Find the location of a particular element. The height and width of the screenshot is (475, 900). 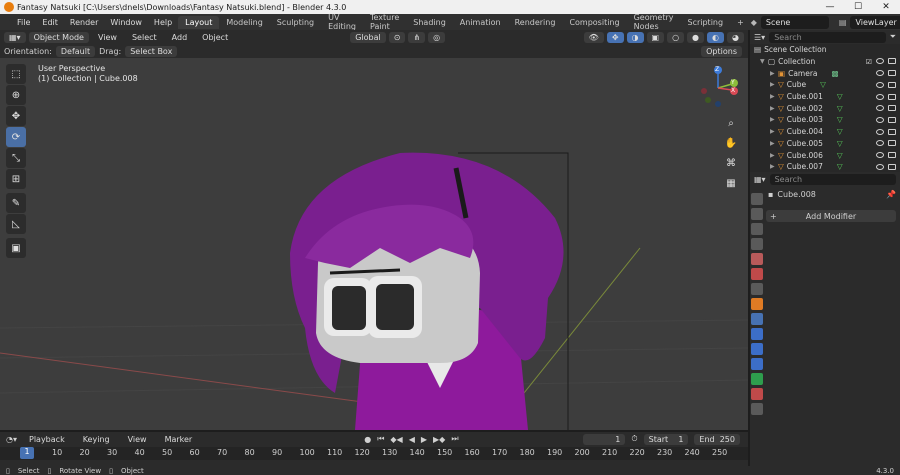

tab-scripting: Scripting is located at coordinates (705, 22).